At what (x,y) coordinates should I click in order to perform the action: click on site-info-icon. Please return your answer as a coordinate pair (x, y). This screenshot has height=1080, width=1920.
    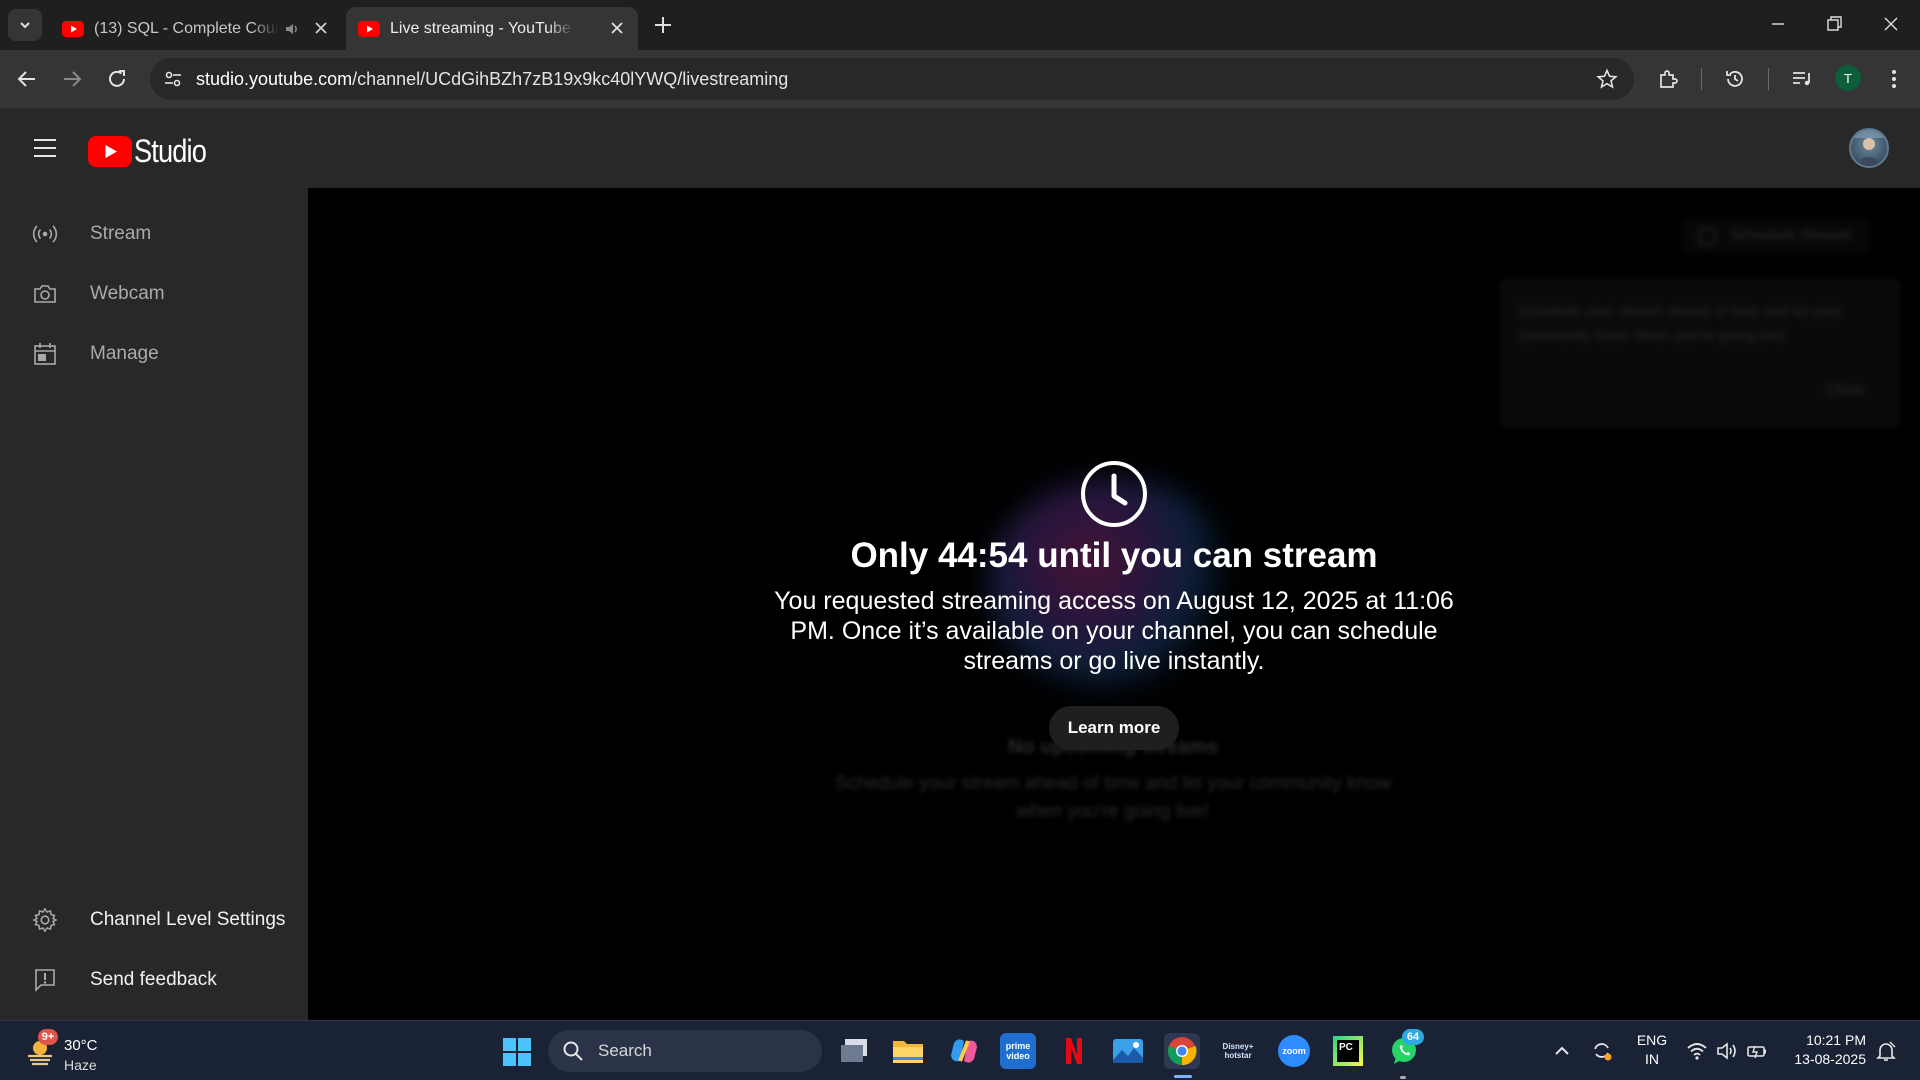
    Looking at the image, I should click on (173, 79).